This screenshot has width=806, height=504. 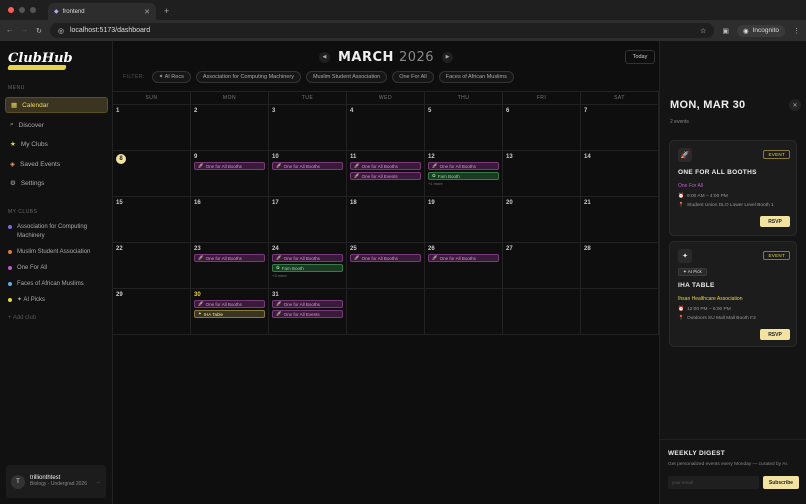 What do you see at coordinates (58, 284) in the screenshot?
I see `club-item: Faces of African Muslims` at bounding box center [58, 284].